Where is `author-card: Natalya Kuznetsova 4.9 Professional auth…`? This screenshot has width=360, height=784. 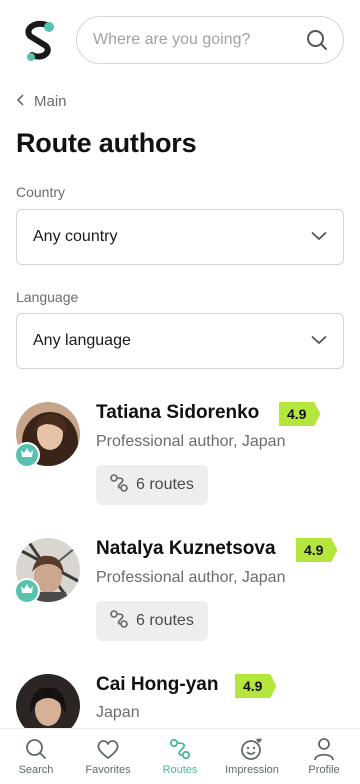 author-card: Natalya Kuznetsova 4.9 Professional auth… is located at coordinates (179, 593).